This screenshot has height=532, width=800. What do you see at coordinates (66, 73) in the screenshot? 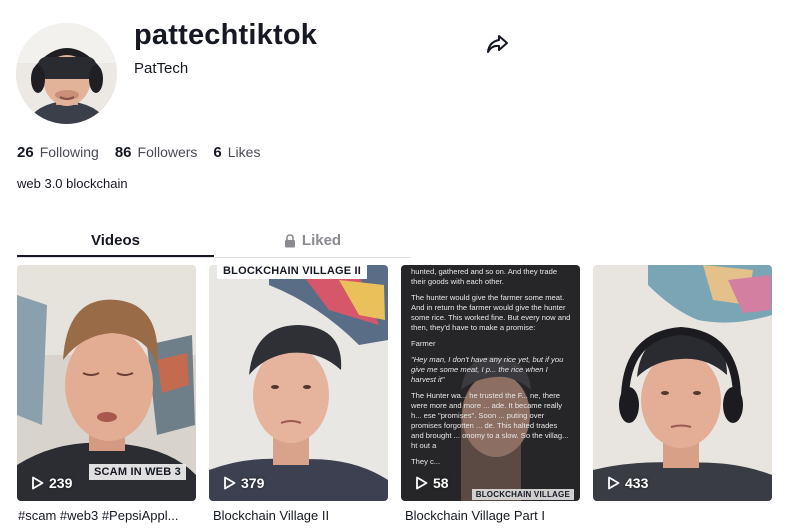
I see `profile-avatar` at bounding box center [66, 73].